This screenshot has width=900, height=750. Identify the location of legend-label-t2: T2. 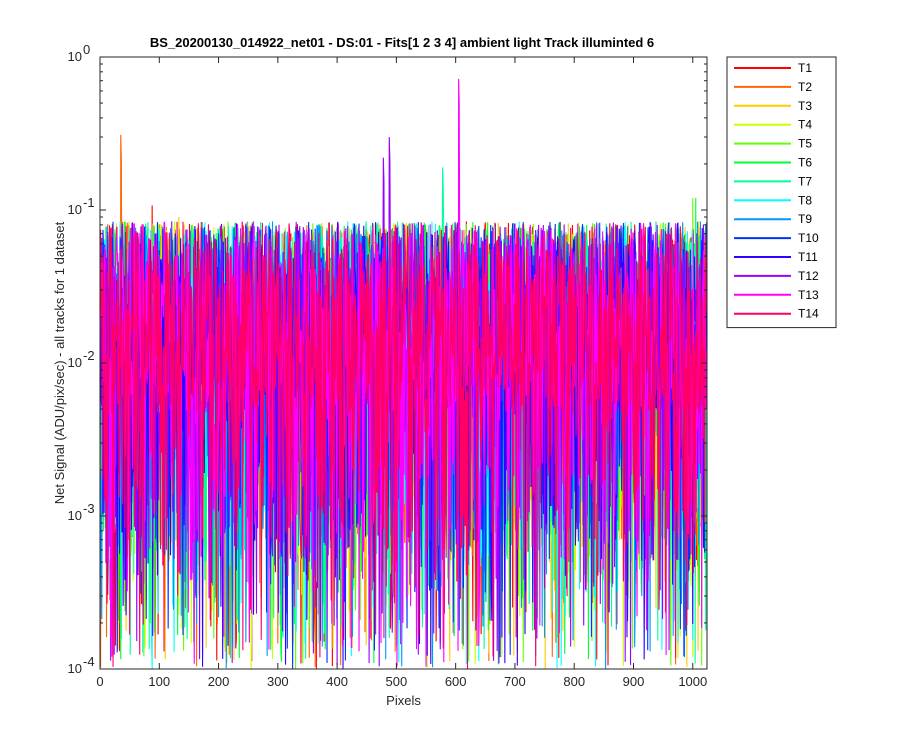
(805, 87).